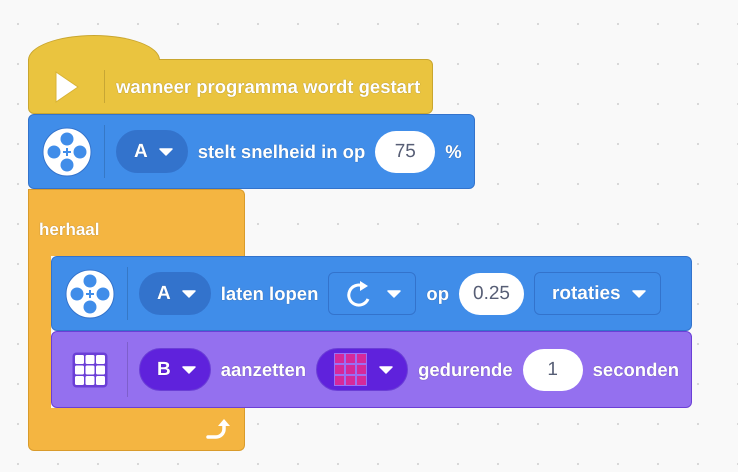  What do you see at coordinates (269, 293) in the screenshot?
I see `block-label: laten lopen` at bounding box center [269, 293].